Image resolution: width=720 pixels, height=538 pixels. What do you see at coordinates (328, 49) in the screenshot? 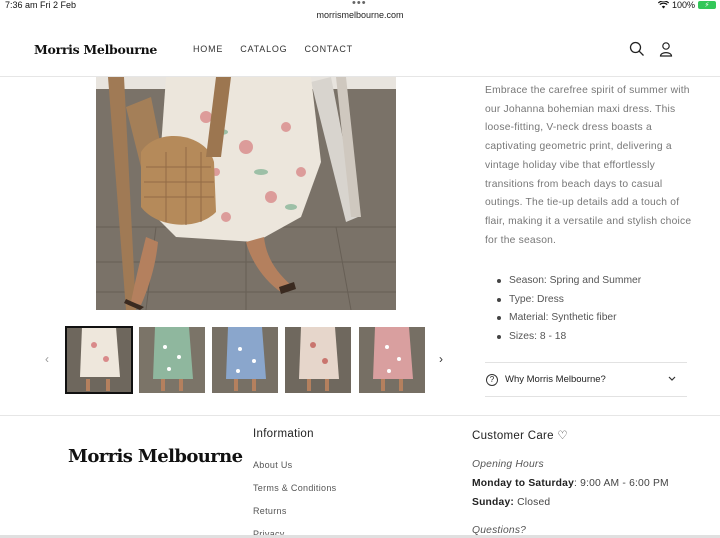
I see `nav-contact: CONTACT` at bounding box center [328, 49].